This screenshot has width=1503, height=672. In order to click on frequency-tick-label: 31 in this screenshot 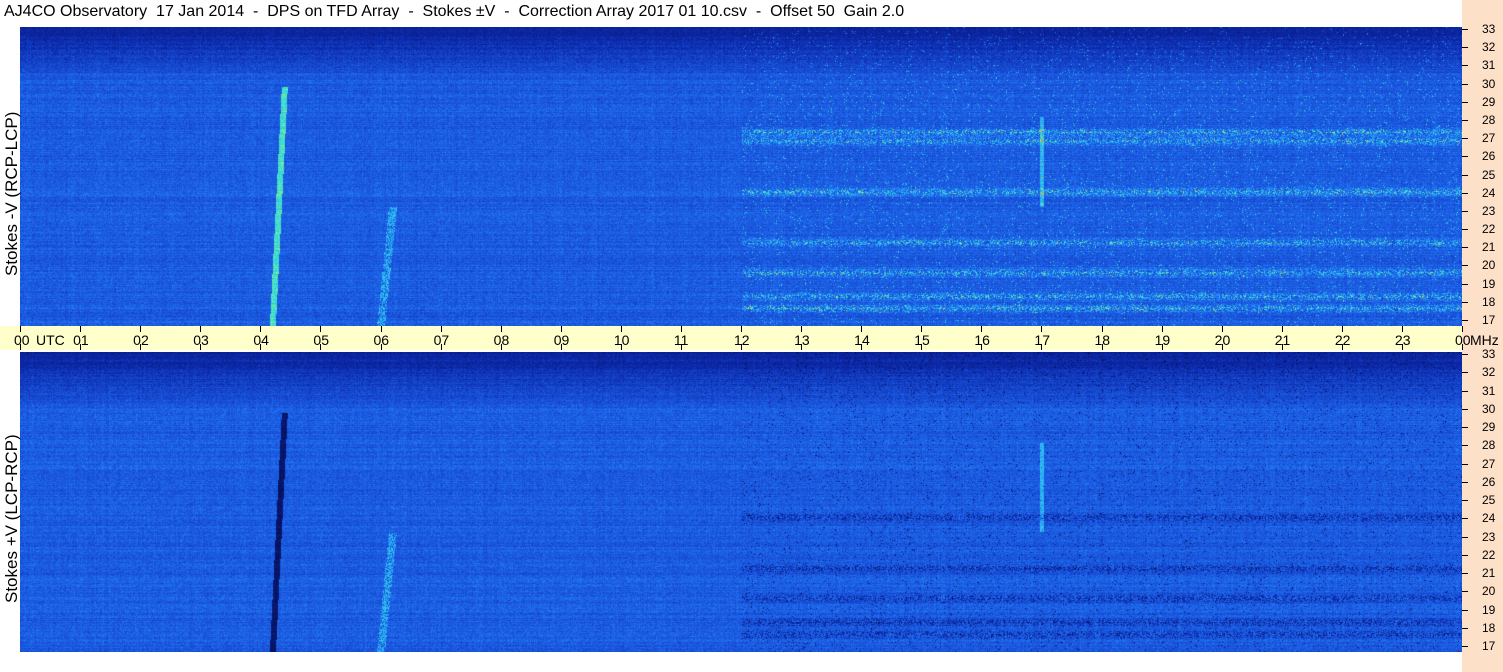, I will do `click(1489, 390)`.